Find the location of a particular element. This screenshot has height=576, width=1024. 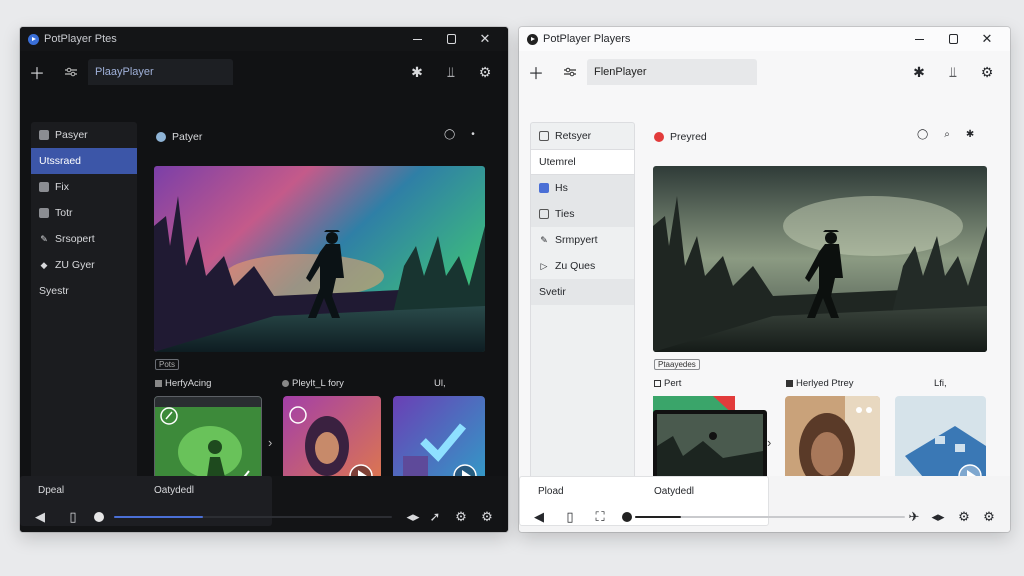

title-bar: PotPlayer Ptes ✕ is located at coordinates (264, 39).